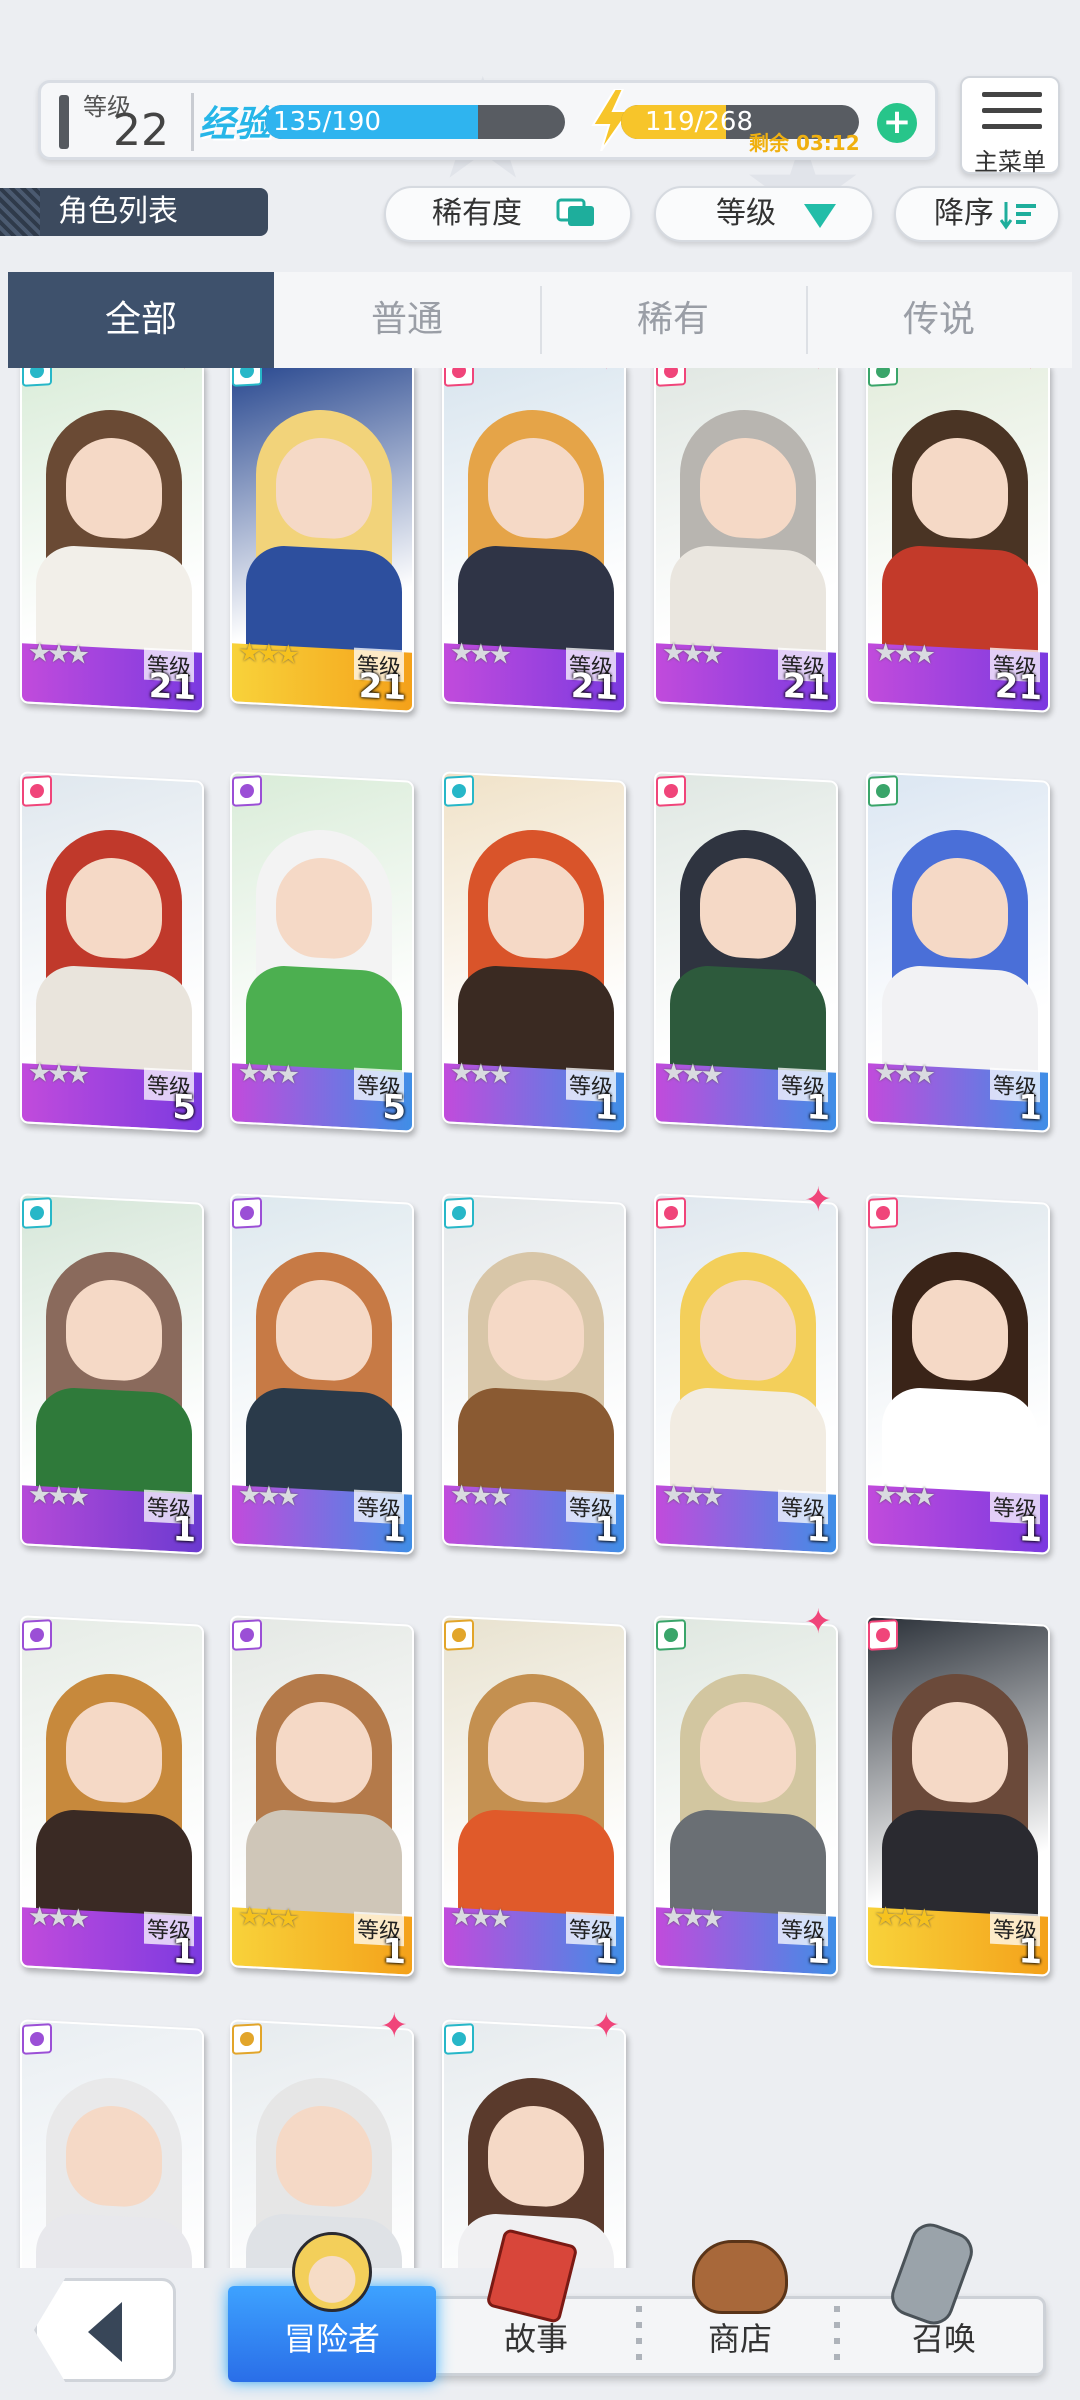  What do you see at coordinates (1018, 216) in the screenshot?
I see `sort-descending-icon` at bounding box center [1018, 216].